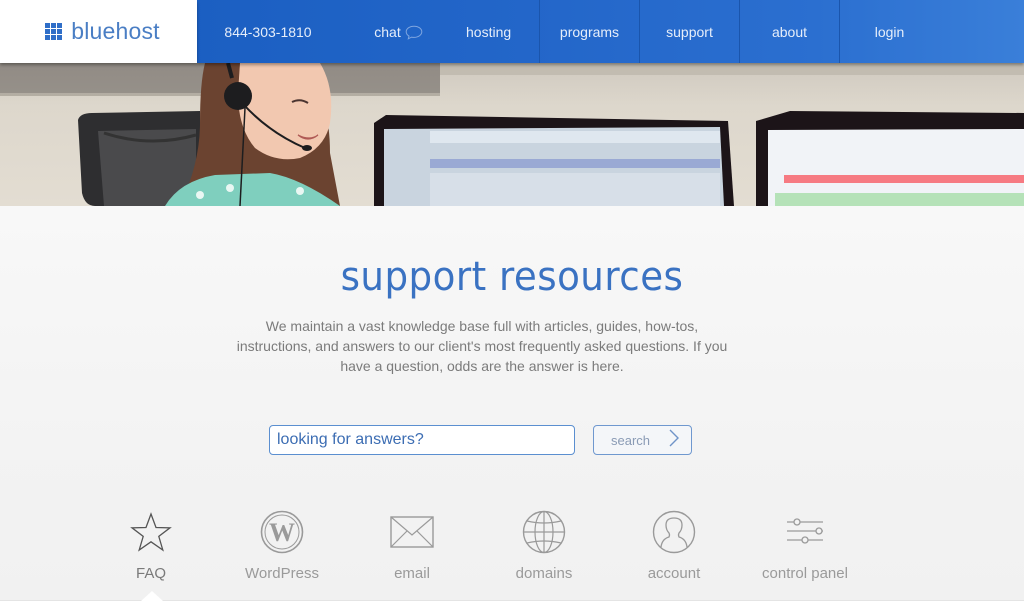  I want to click on envelope-icon, so click(412, 532).